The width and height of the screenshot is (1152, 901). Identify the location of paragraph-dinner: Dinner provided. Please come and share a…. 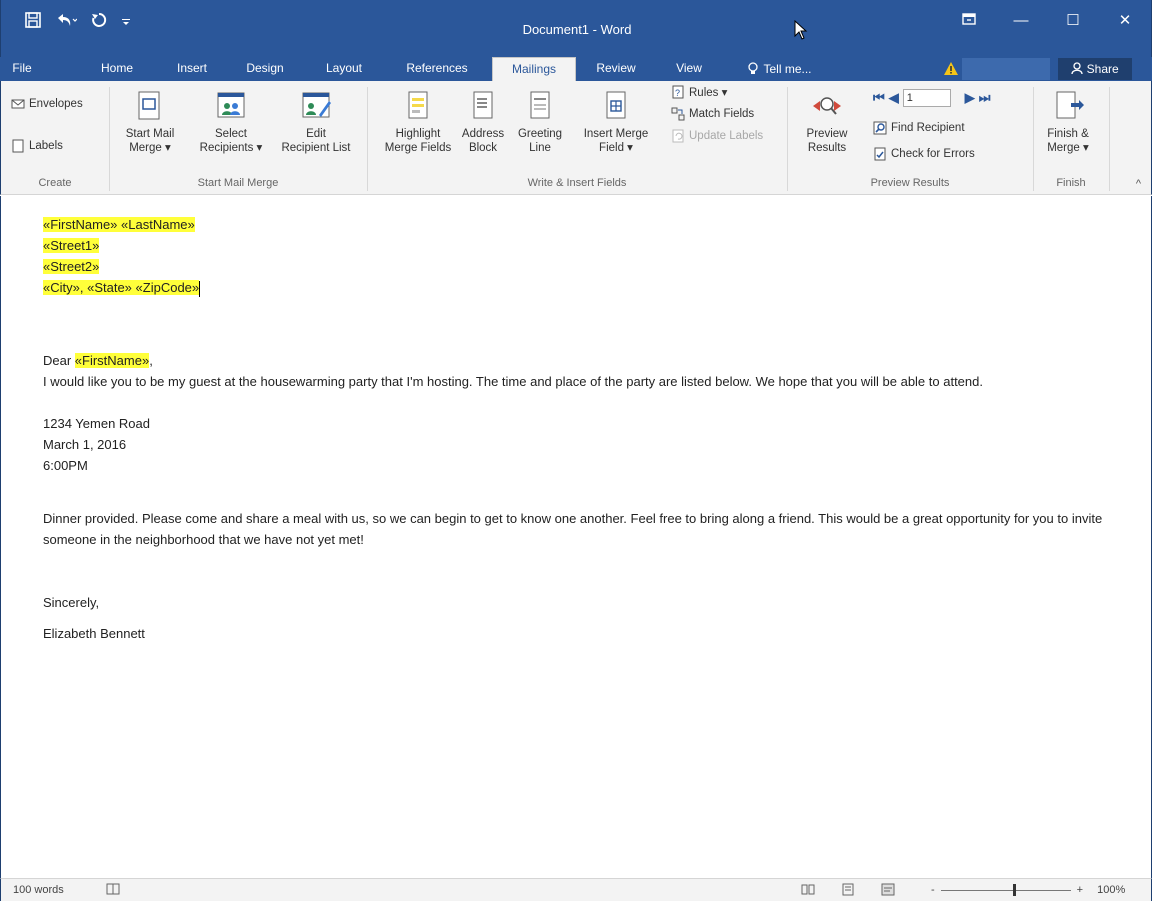
(573, 529).